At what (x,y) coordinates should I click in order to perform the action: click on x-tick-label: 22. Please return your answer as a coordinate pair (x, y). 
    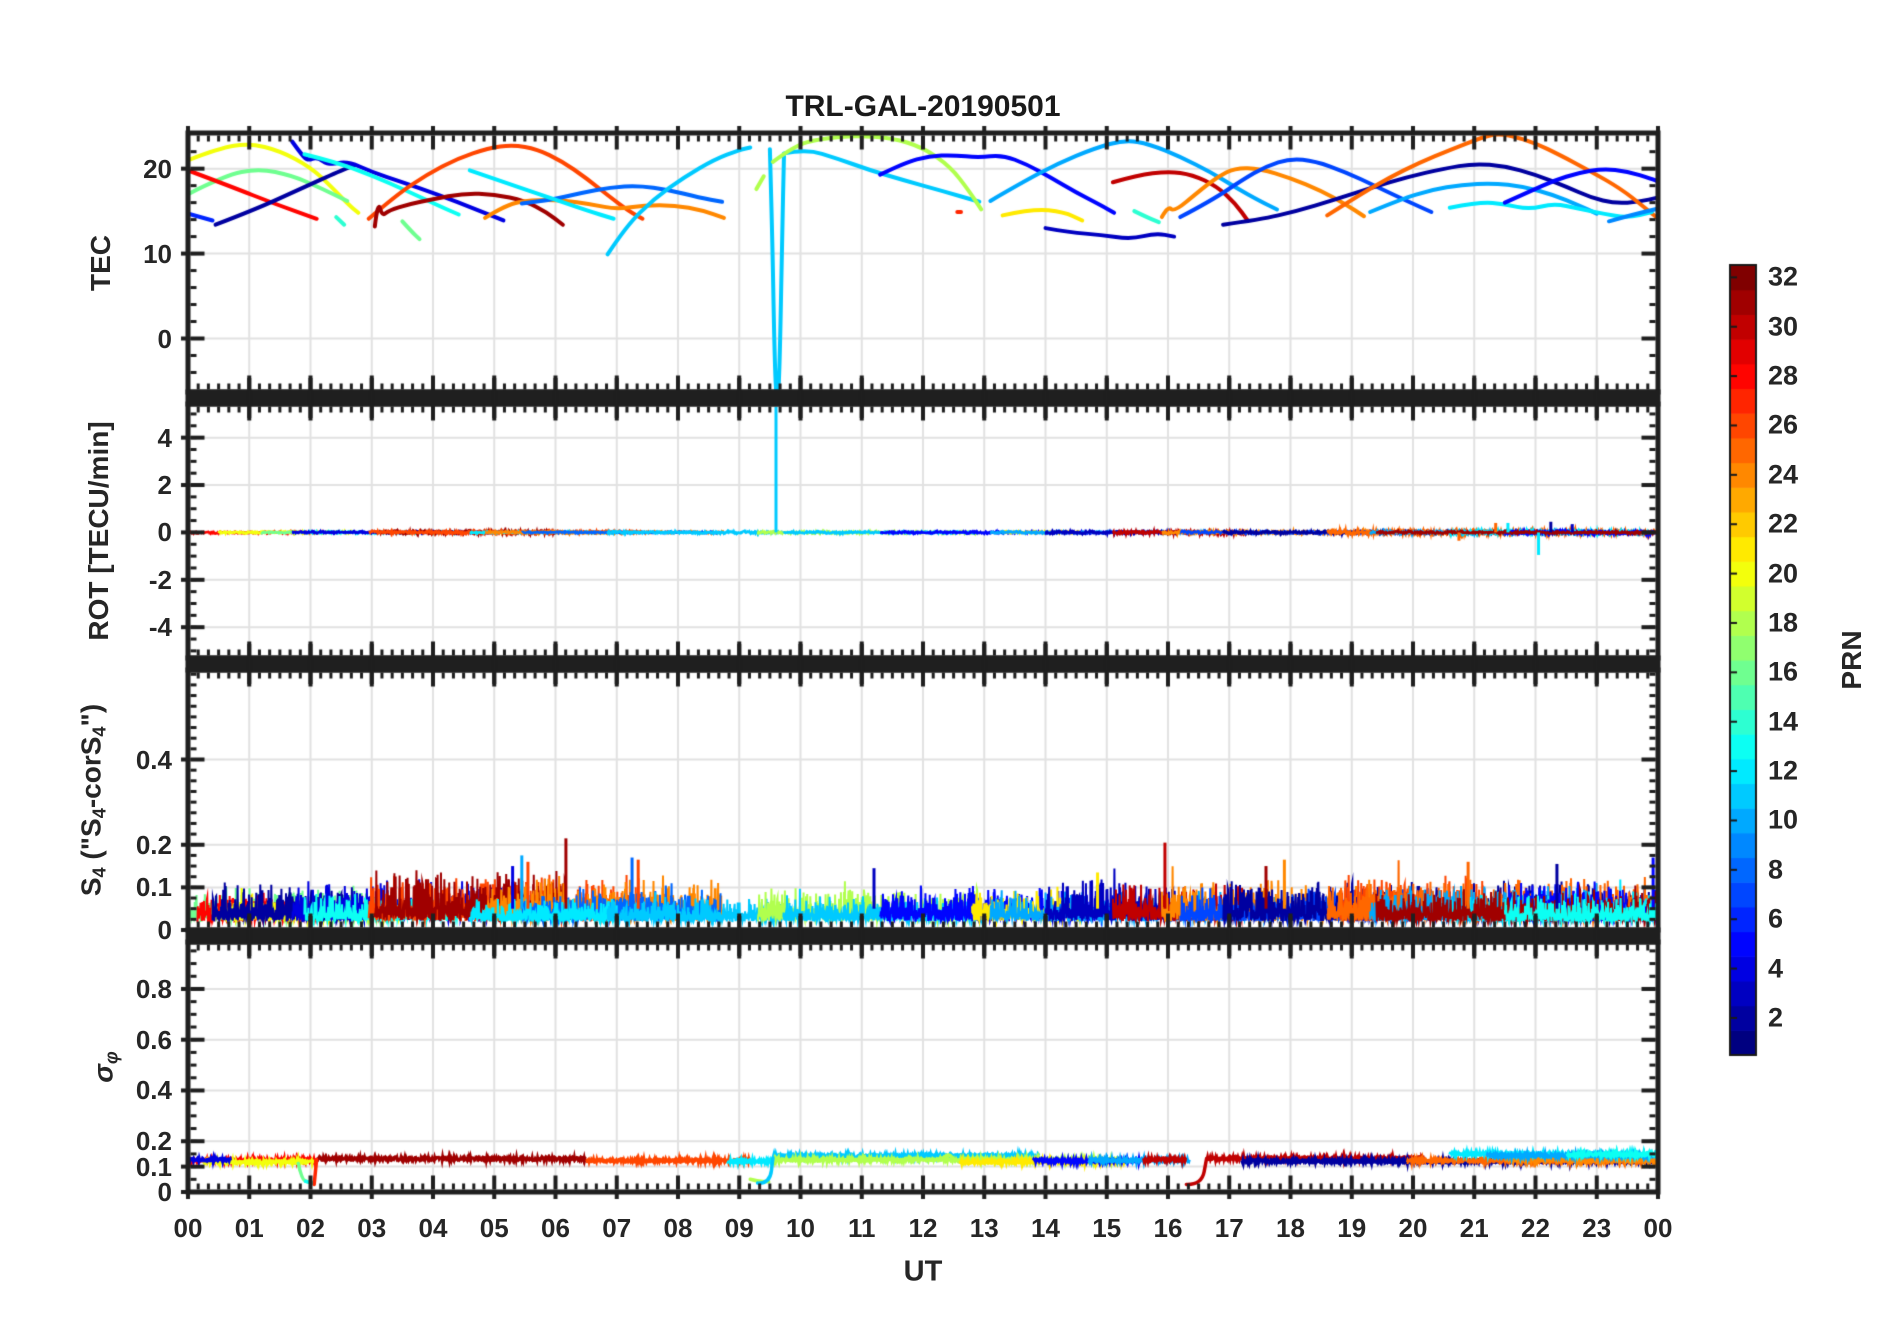
    Looking at the image, I should click on (1535, 1228).